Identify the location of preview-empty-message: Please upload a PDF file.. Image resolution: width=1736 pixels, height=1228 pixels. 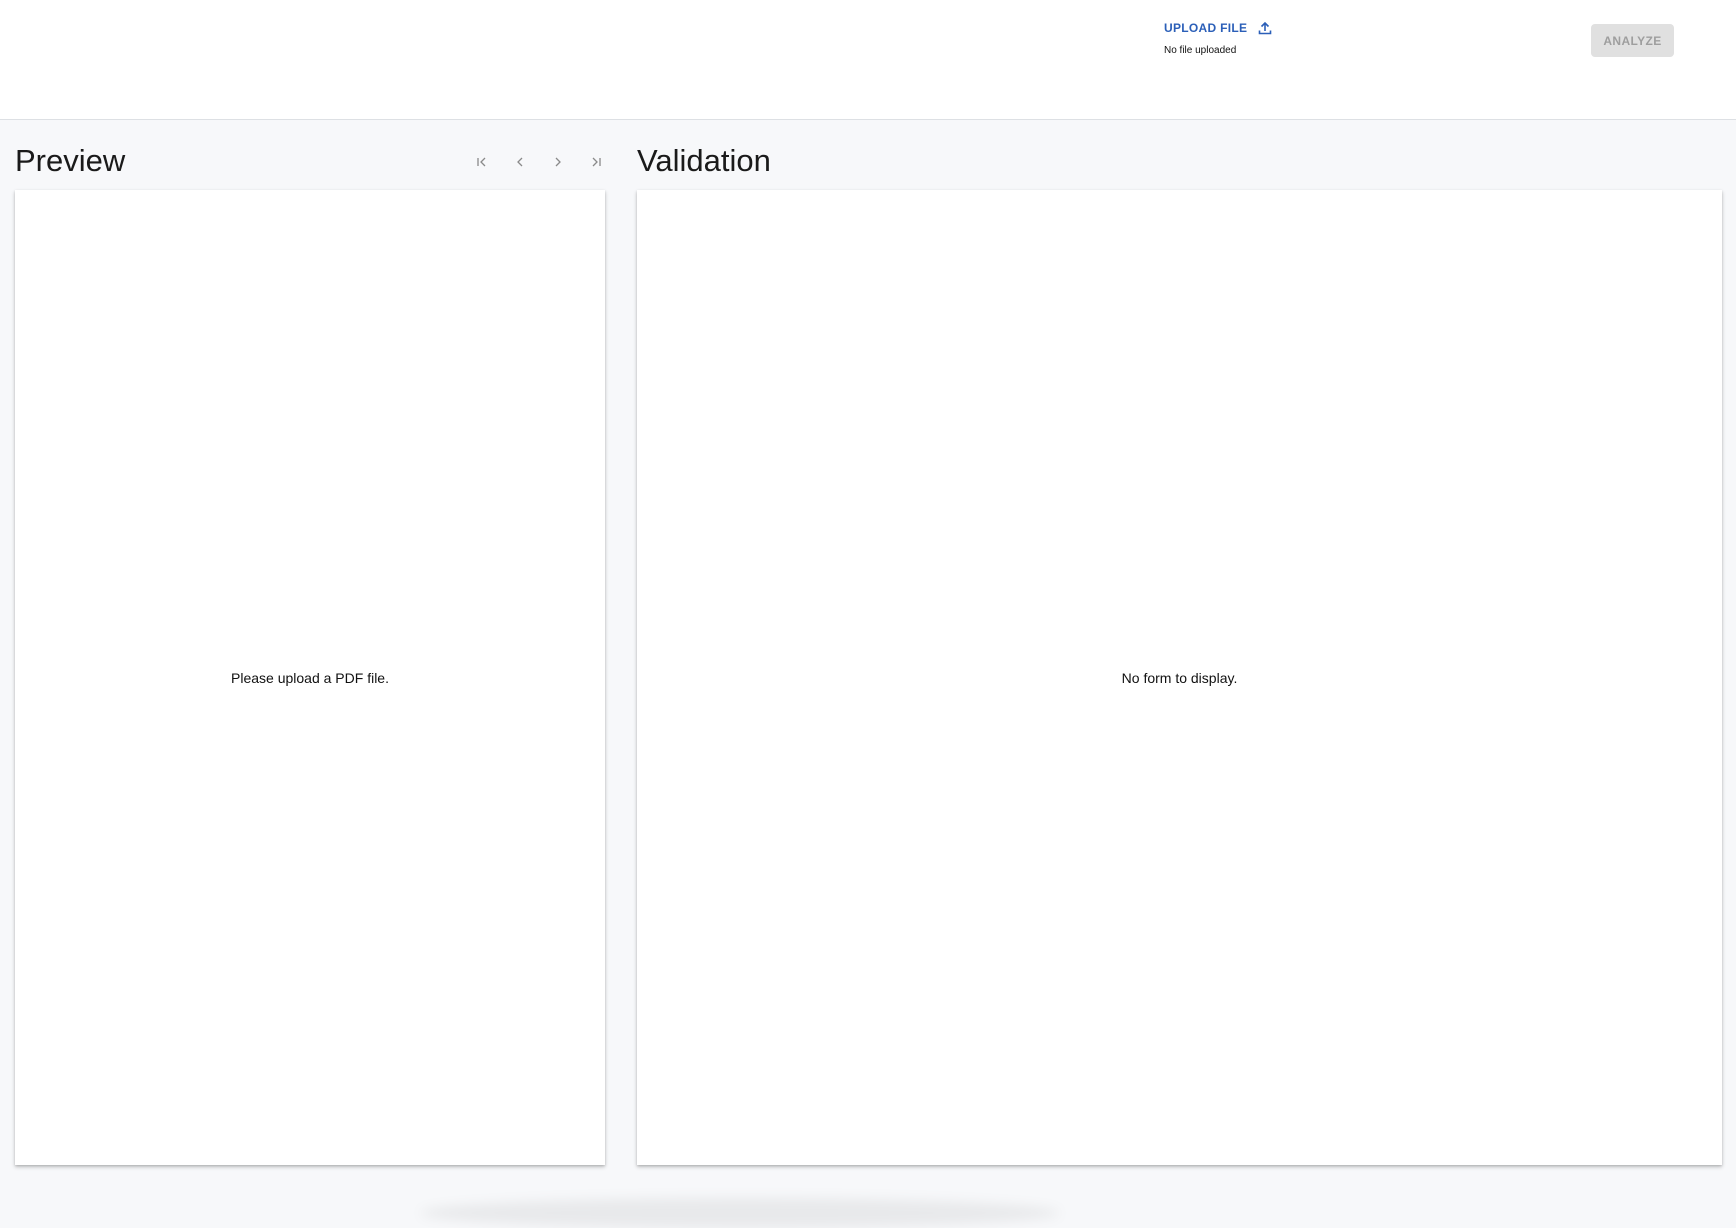
(310, 677).